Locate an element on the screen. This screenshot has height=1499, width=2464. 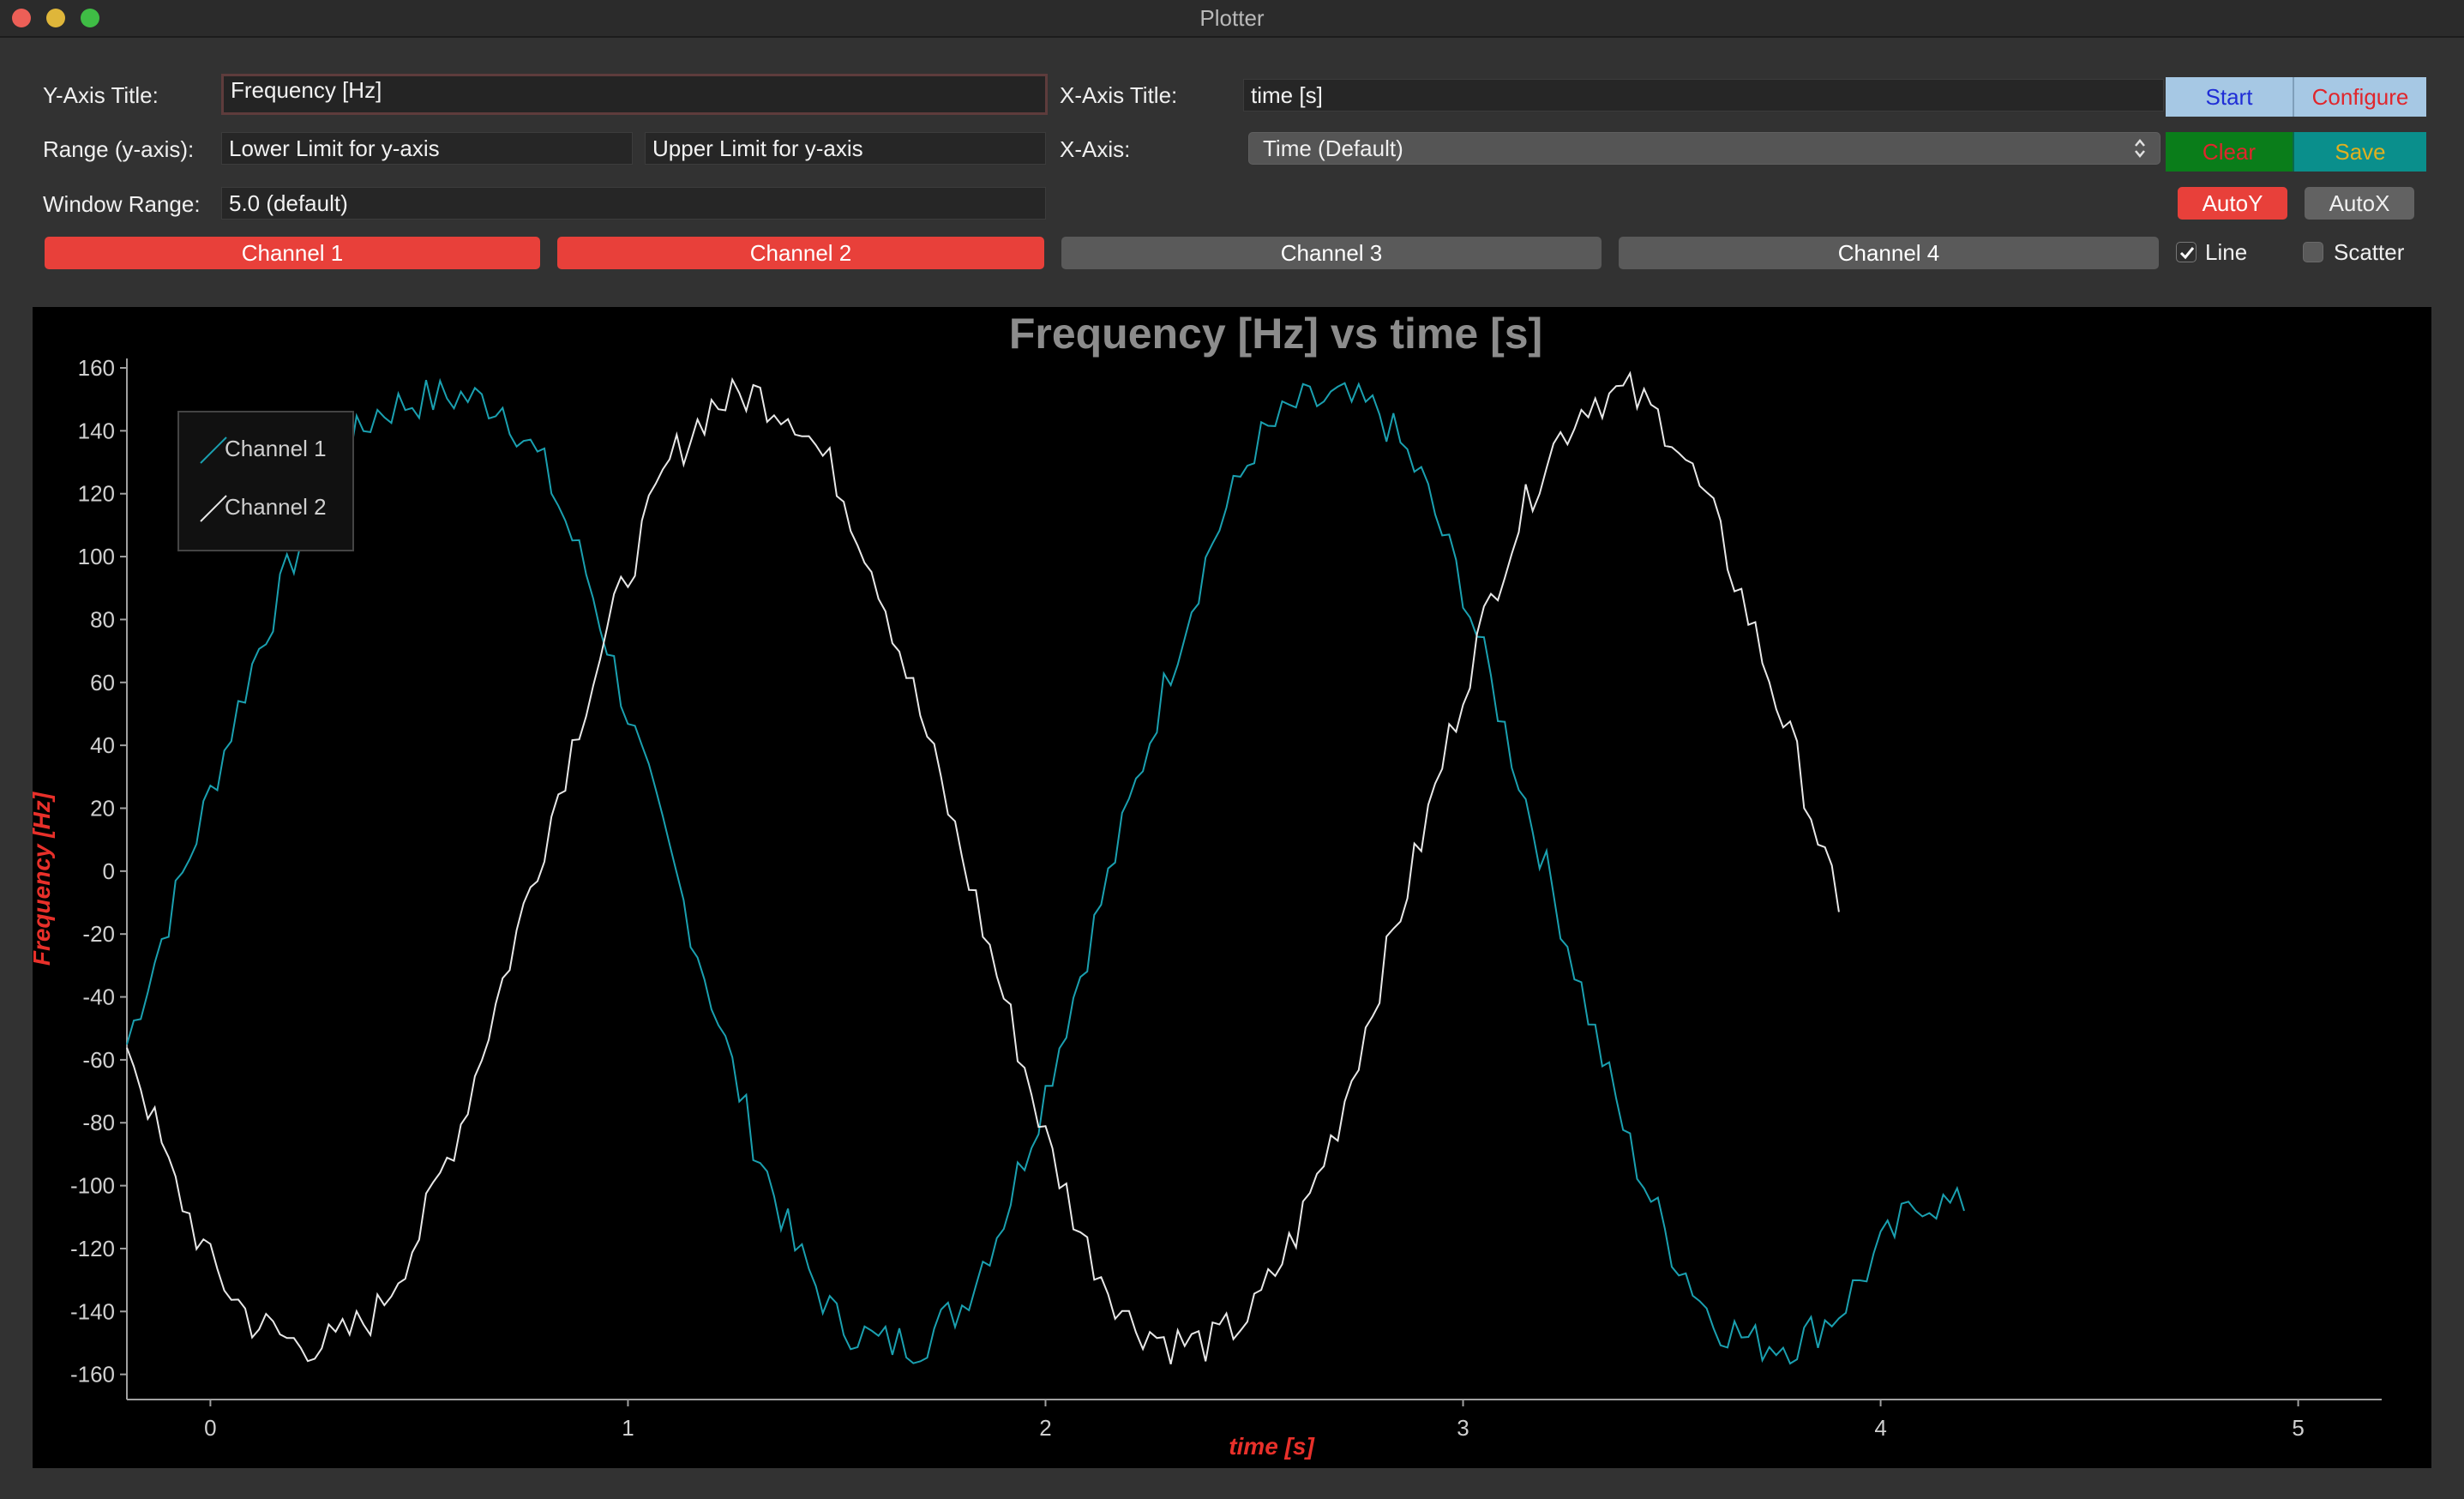
window-title: Plotter is located at coordinates (1232, 18).